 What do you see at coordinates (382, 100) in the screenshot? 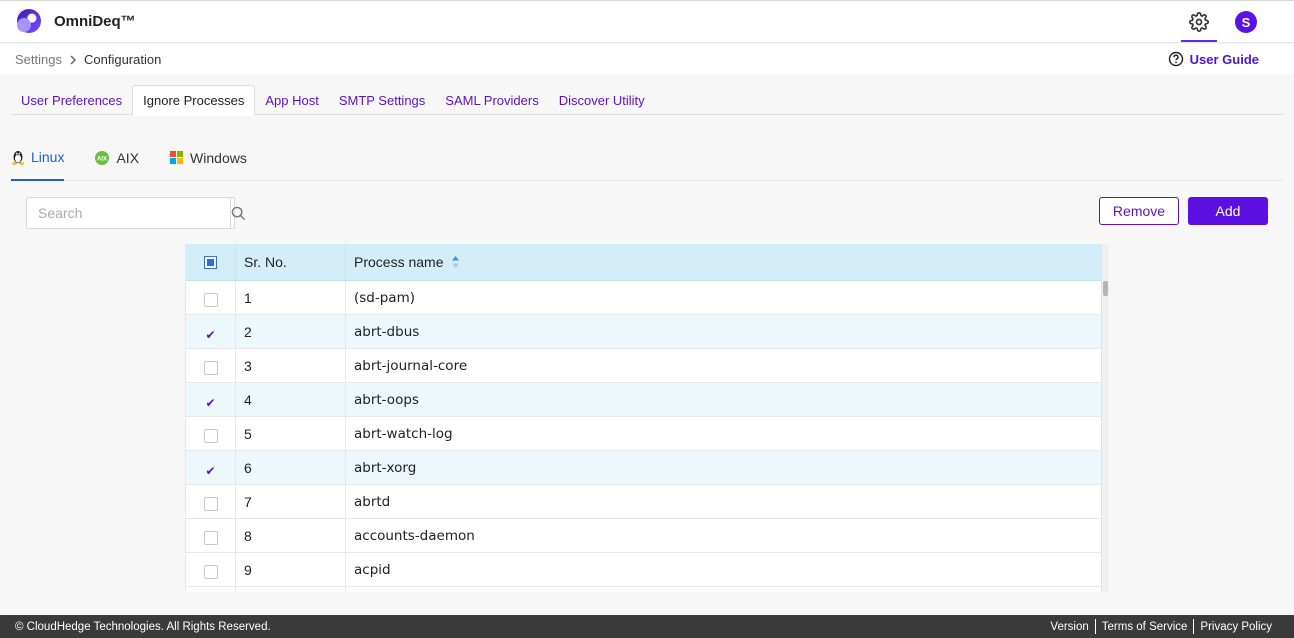
I see `tab-smtp-settings: SMTP Settings` at bounding box center [382, 100].